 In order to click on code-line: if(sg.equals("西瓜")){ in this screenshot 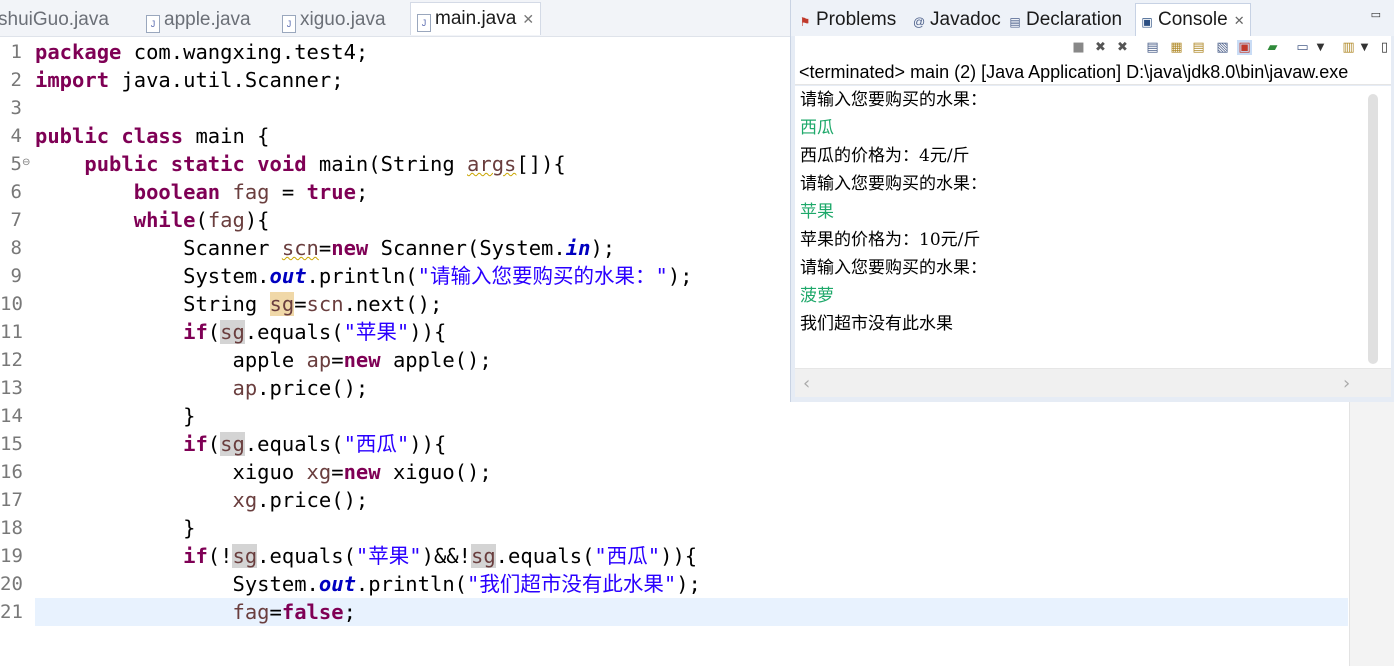, I will do `click(315, 444)`.